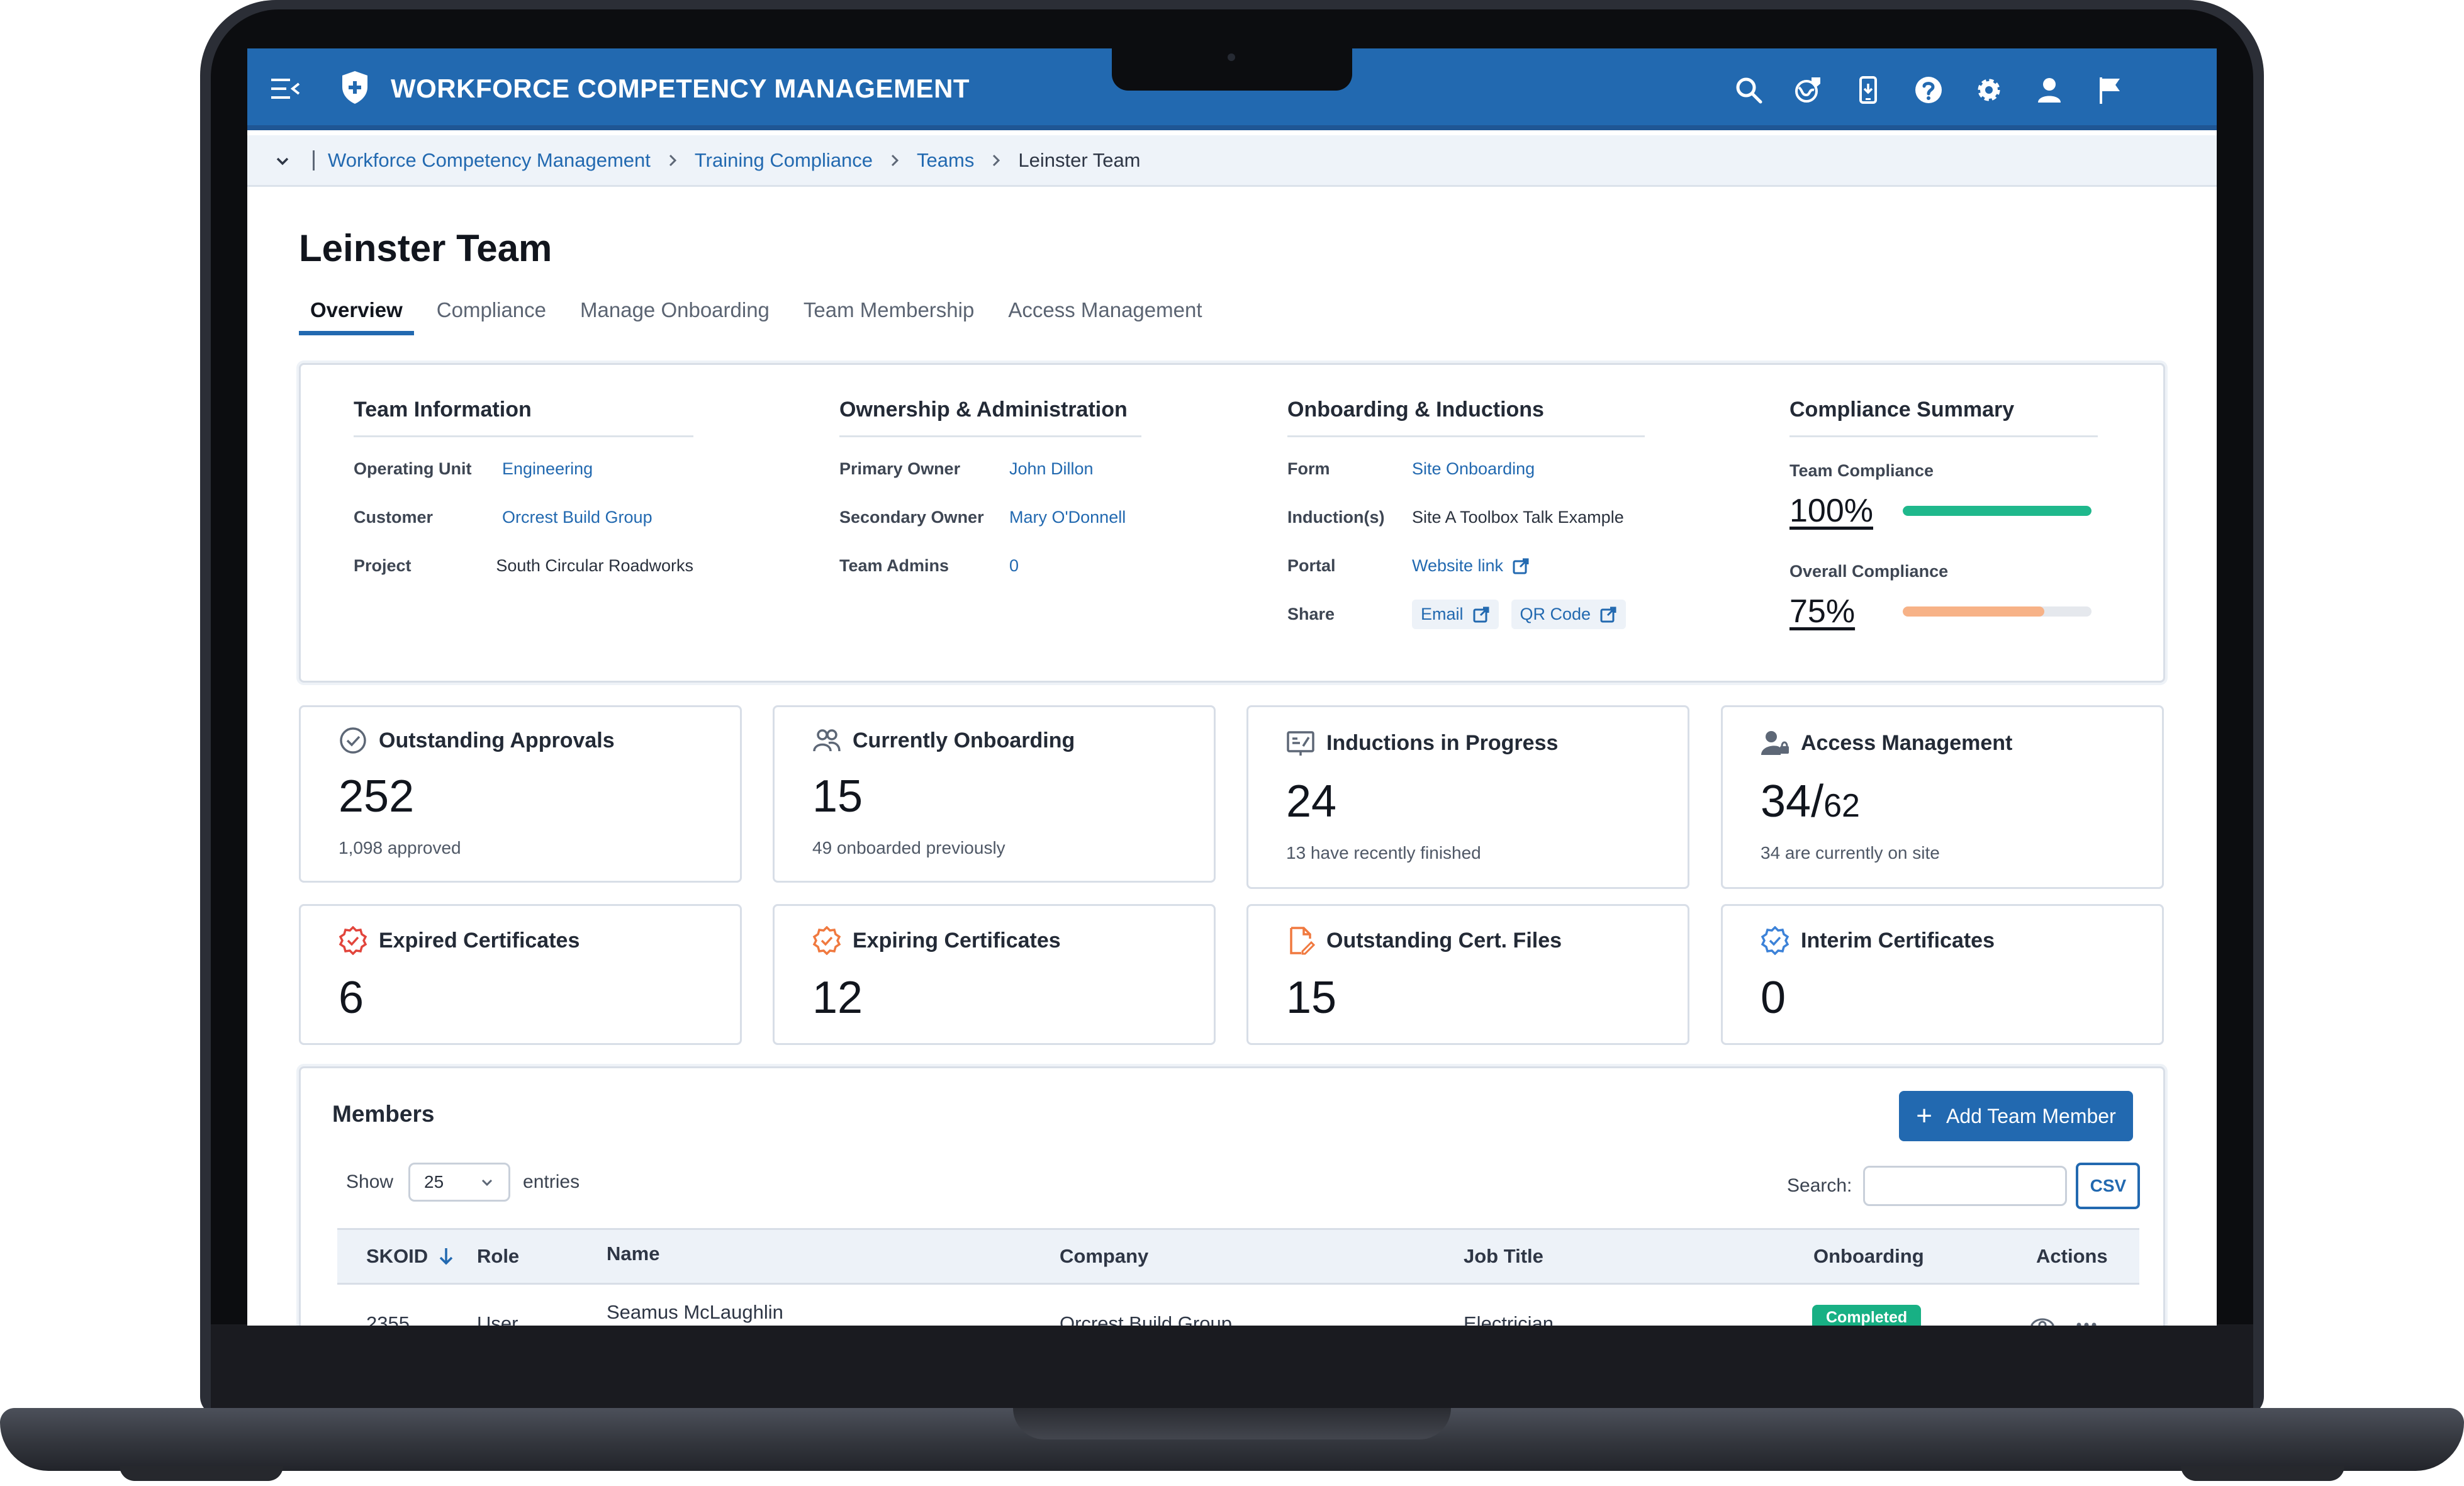  Describe the element at coordinates (1792, 801) in the screenshot. I see `access-current: 34/` at that location.